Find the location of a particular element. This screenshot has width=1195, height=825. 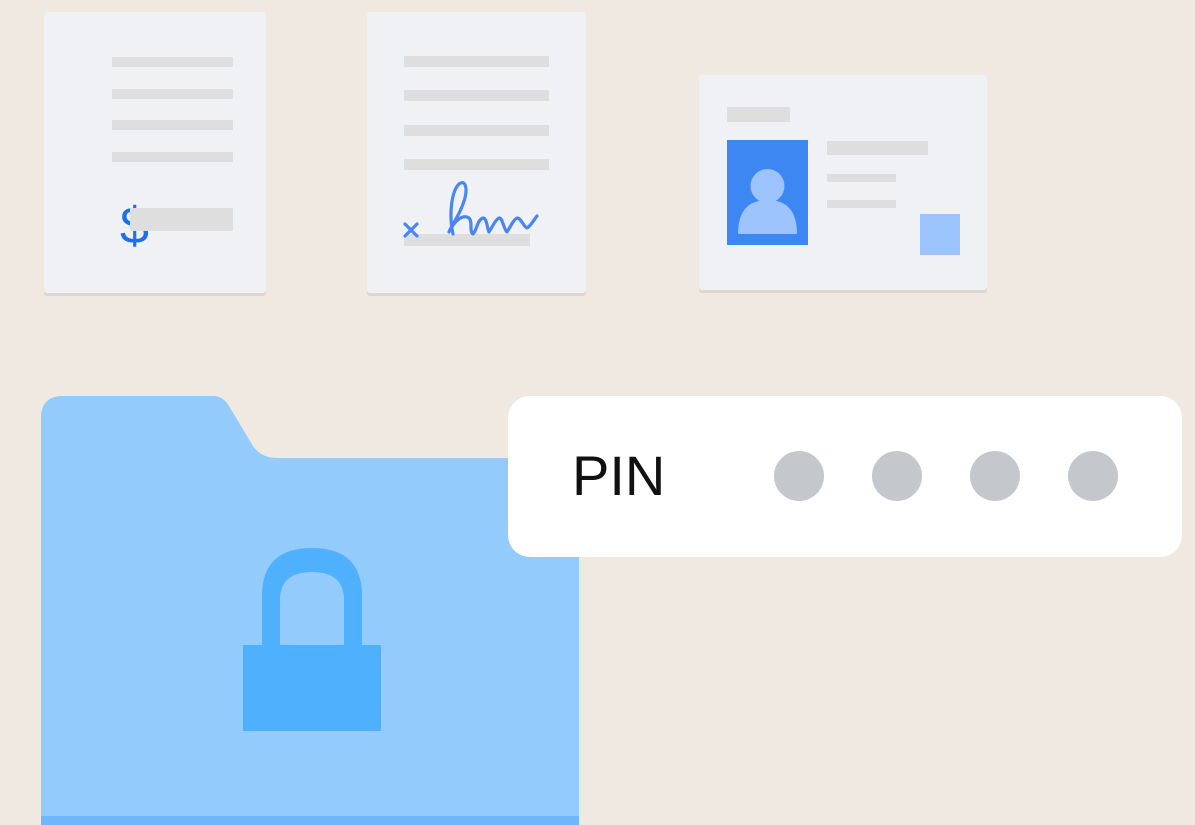

signature-icon is located at coordinates (471, 209).